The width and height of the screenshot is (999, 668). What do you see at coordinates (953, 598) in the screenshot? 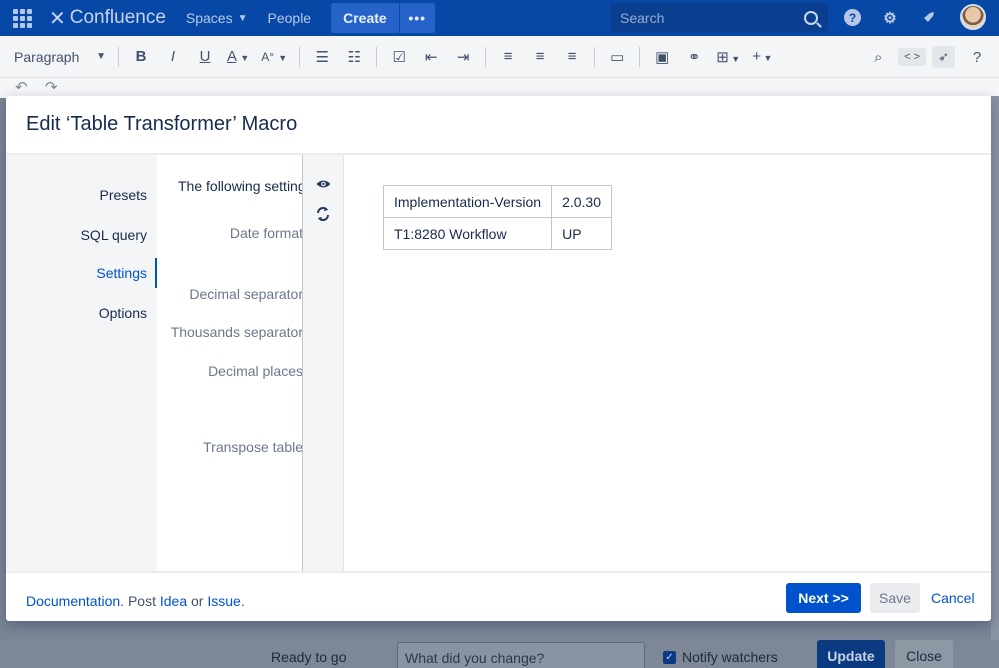
I see `cancel-button: Cancel` at bounding box center [953, 598].